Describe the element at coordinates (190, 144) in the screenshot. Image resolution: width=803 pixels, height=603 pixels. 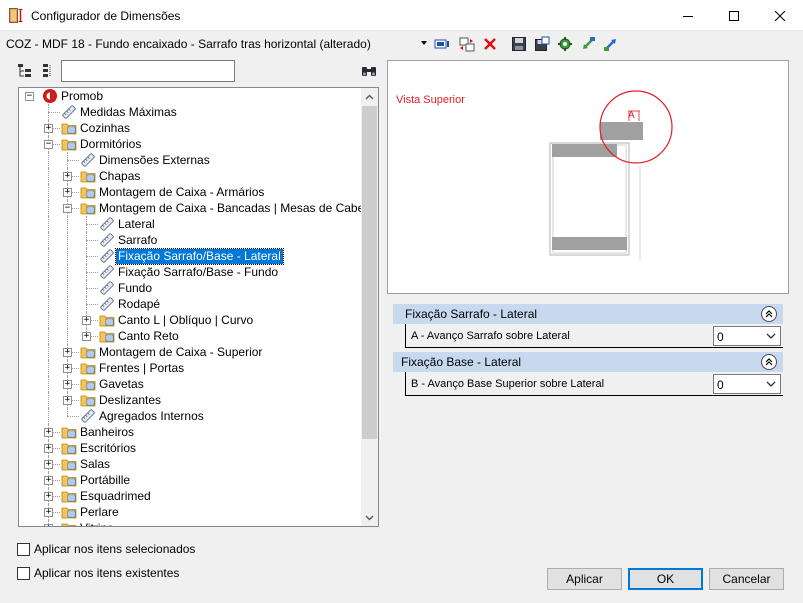
I see `tree-node: − Dormitórios` at that location.